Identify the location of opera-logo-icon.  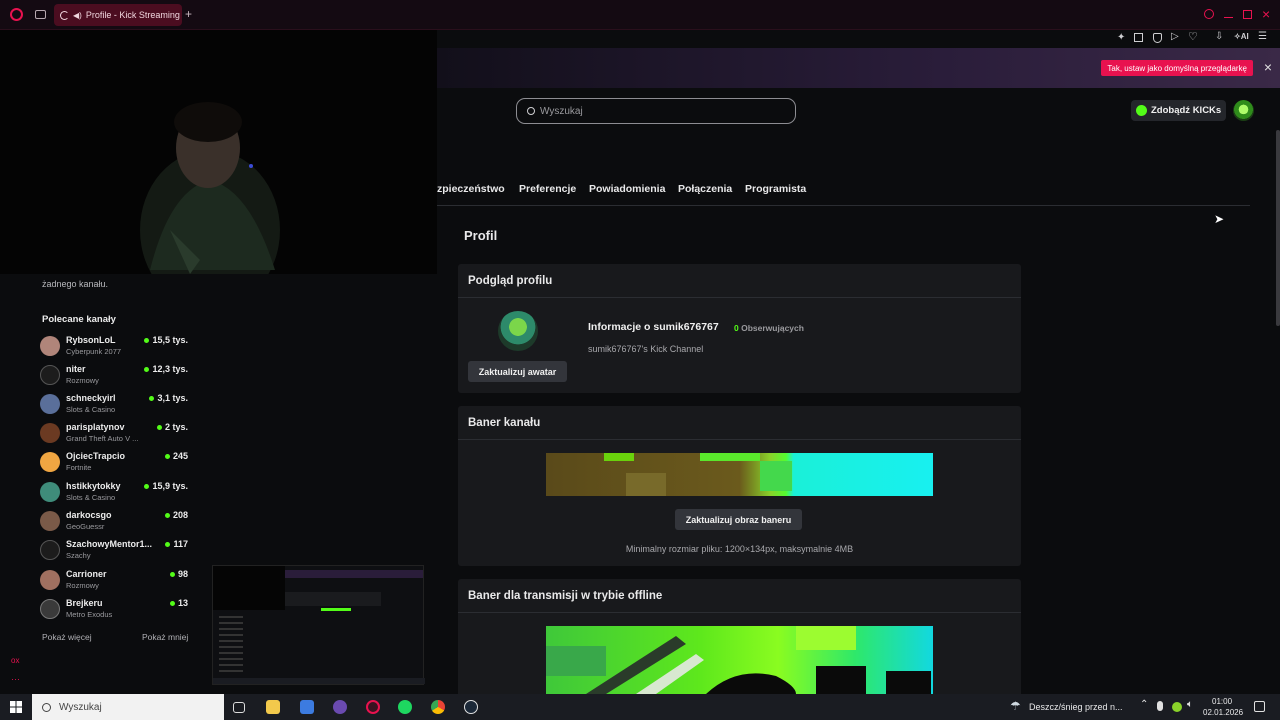
(16, 14).